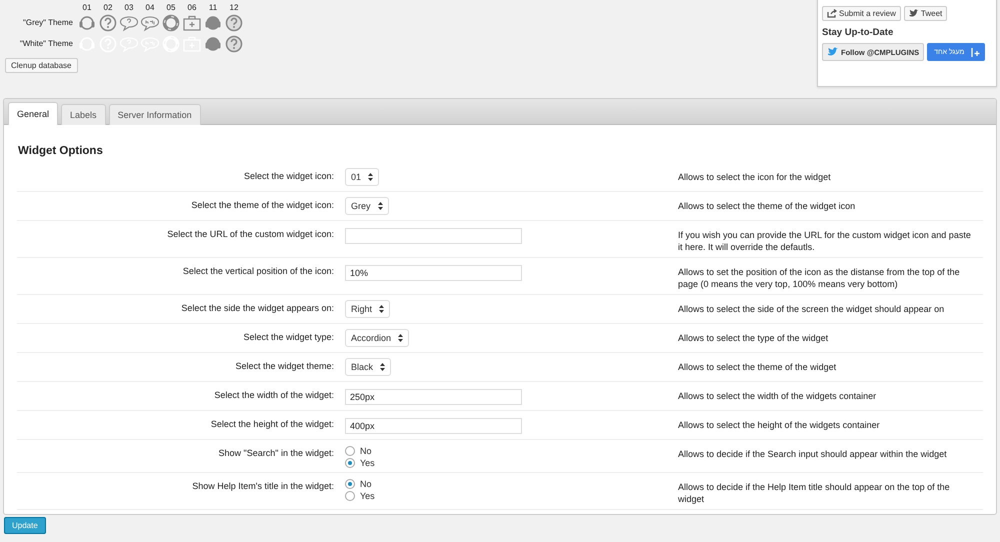 The width and height of the screenshot is (1000, 542). I want to click on share-icon, so click(832, 13).